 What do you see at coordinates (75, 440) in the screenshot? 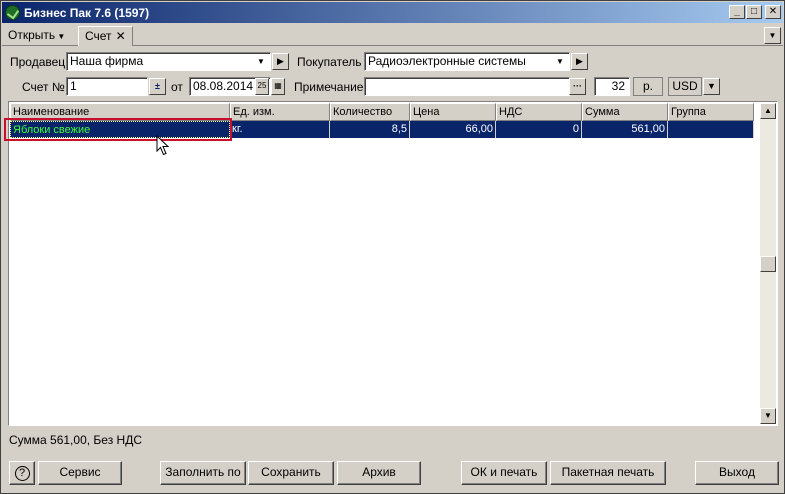
I see `status-summary: Сумма 561,00, Без НДС` at bounding box center [75, 440].